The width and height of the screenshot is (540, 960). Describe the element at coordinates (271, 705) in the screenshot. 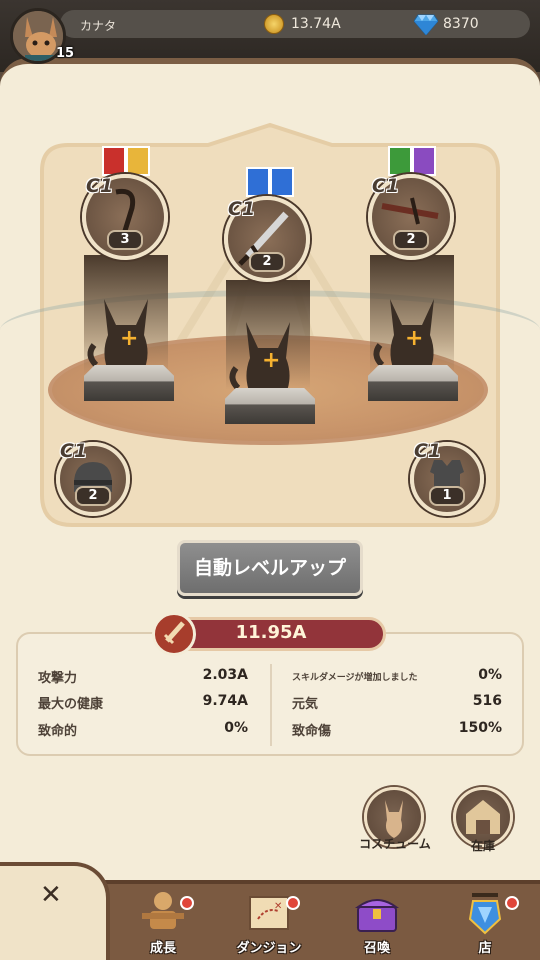

I see `stats-divider` at that location.